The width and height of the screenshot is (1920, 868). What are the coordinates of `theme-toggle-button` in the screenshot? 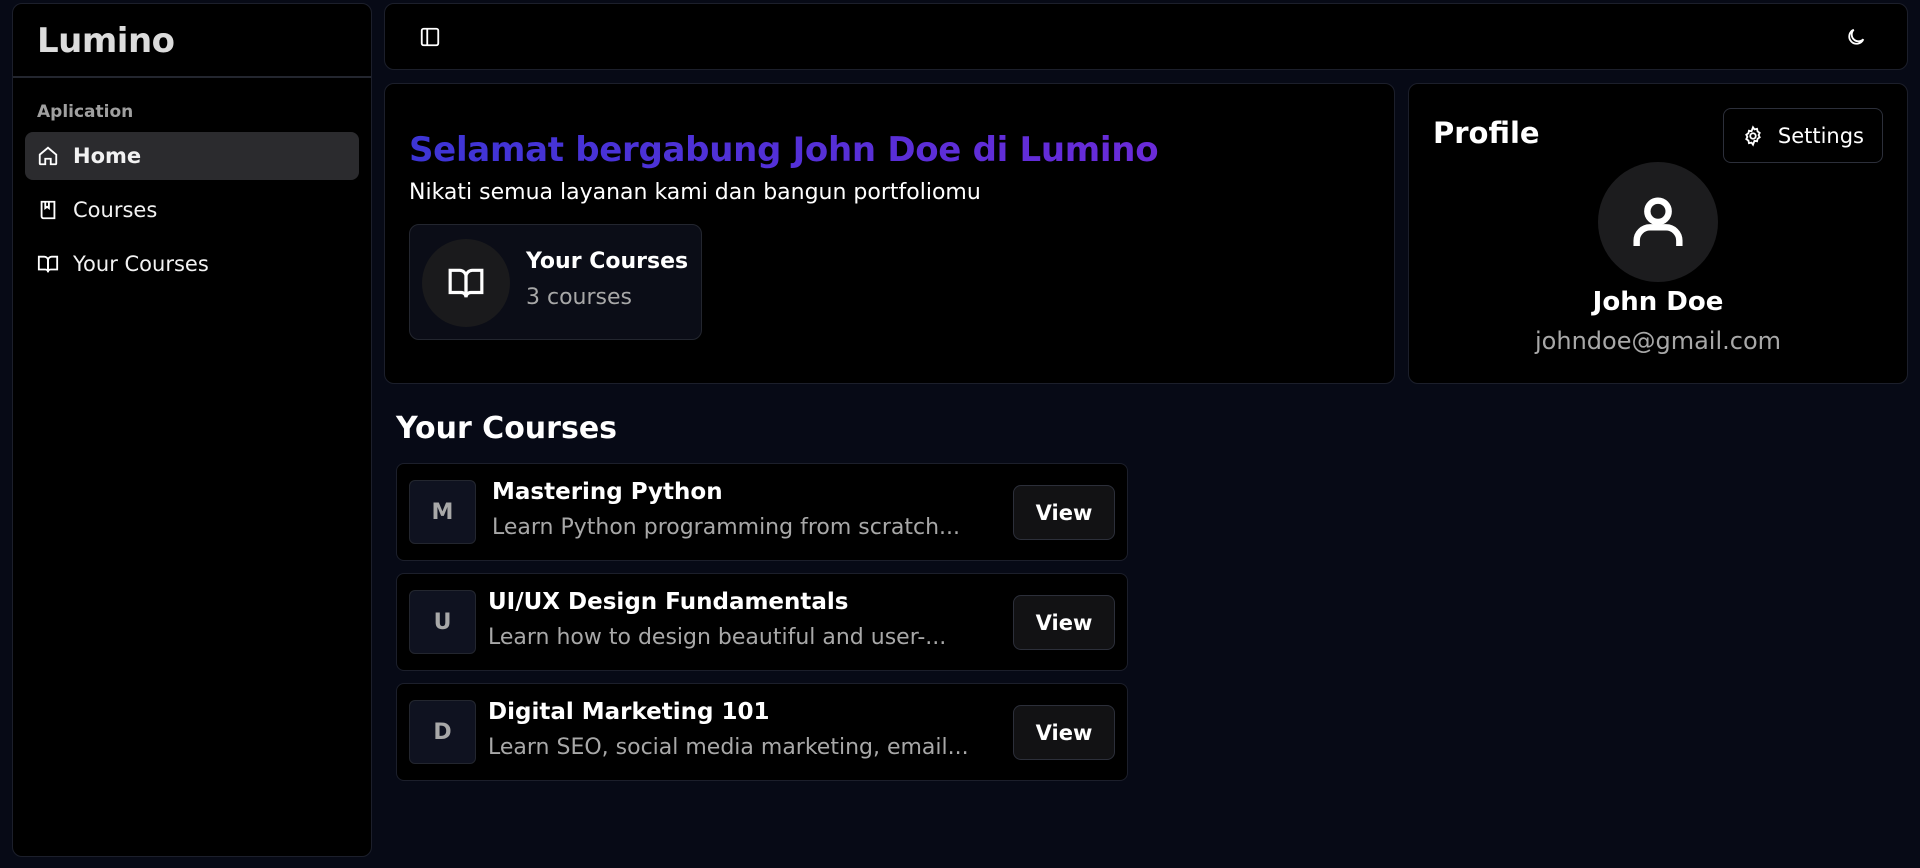 It's located at (1856, 37).